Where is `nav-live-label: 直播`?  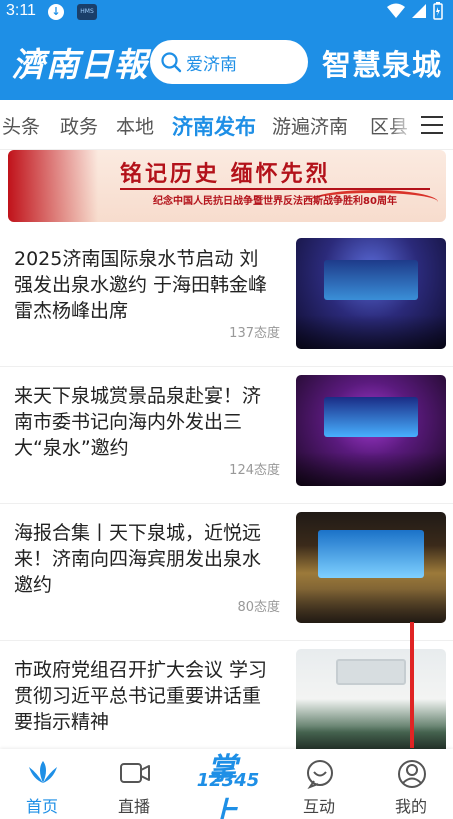
nav-live-label: 直播 is located at coordinates (133, 806).